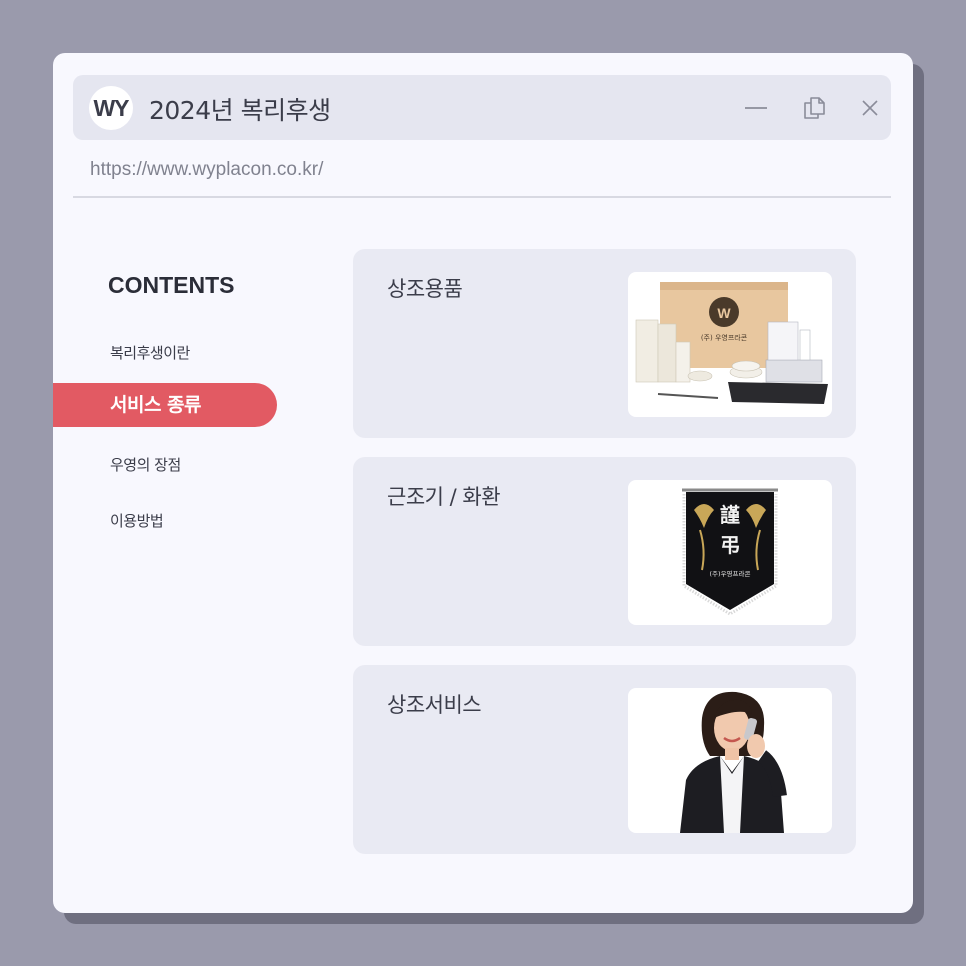  I want to click on copy-icon, so click(814, 108).